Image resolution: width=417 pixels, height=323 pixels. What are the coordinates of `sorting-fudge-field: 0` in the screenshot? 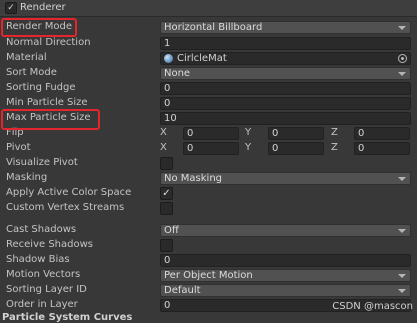 It's located at (285, 88).